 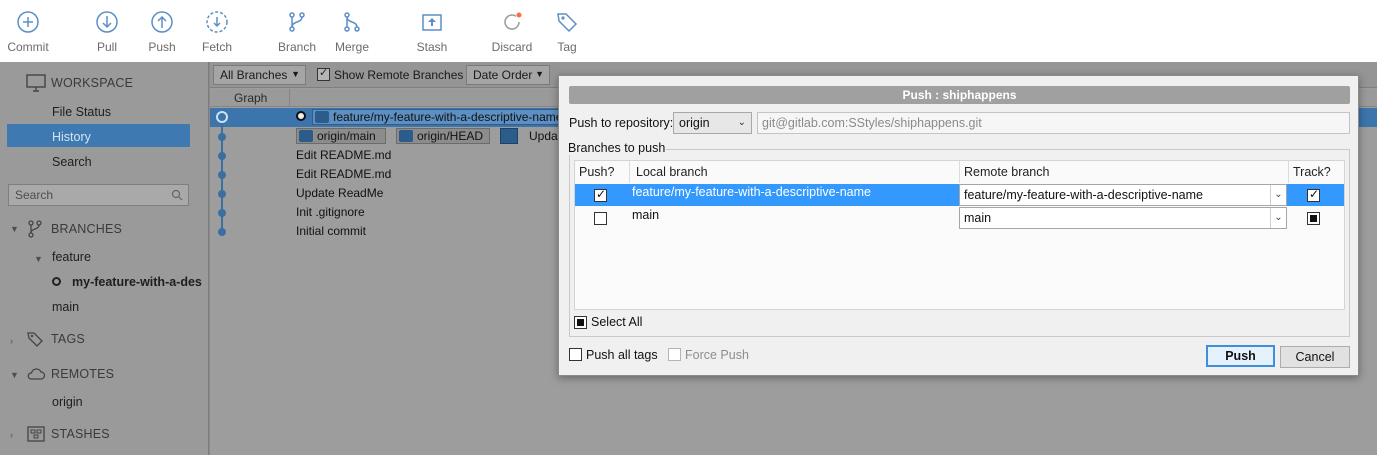 What do you see at coordinates (71, 137) in the screenshot?
I see `sidebar-item-history: History` at bounding box center [71, 137].